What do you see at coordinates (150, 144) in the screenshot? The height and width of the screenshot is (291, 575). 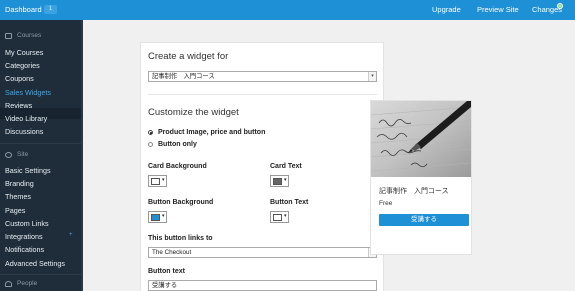 I see `radio-unselected-icon` at bounding box center [150, 144].